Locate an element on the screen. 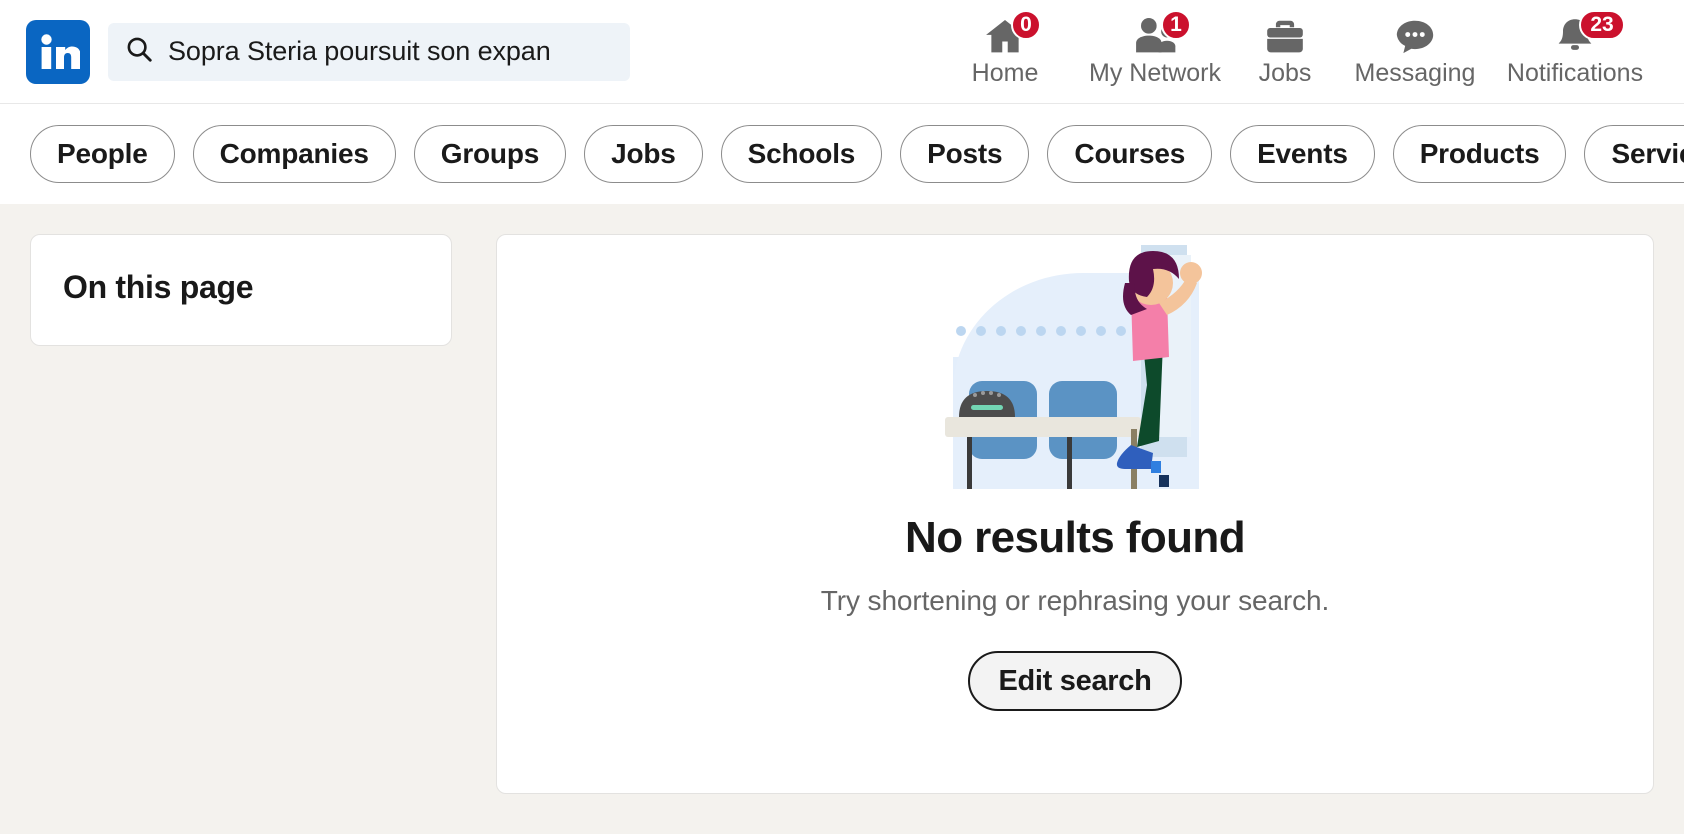 The width and height of the screenshot is (1684, 834). nav-item-jobs: Jobs is located at coordinates (1285, 48).